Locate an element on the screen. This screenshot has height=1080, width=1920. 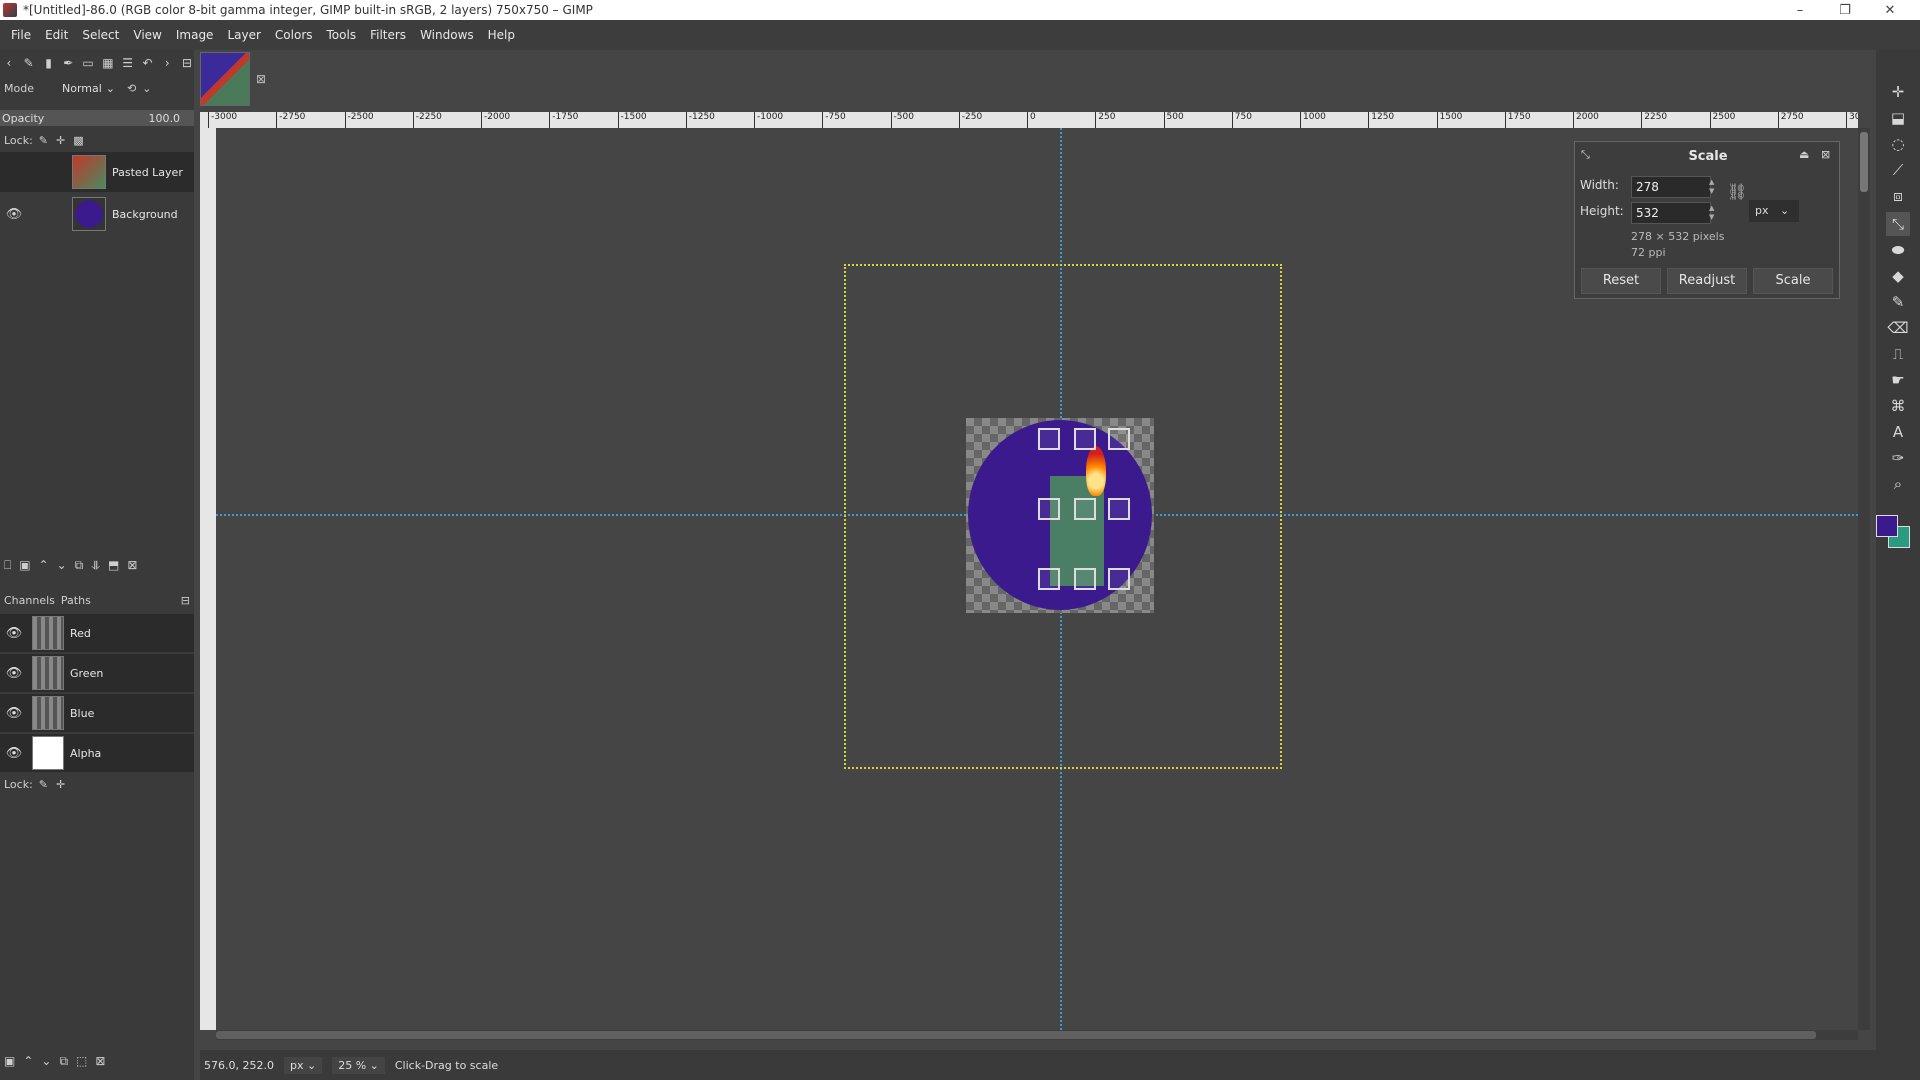
vertical-scrollbar is located at coordinates (1864, 579).